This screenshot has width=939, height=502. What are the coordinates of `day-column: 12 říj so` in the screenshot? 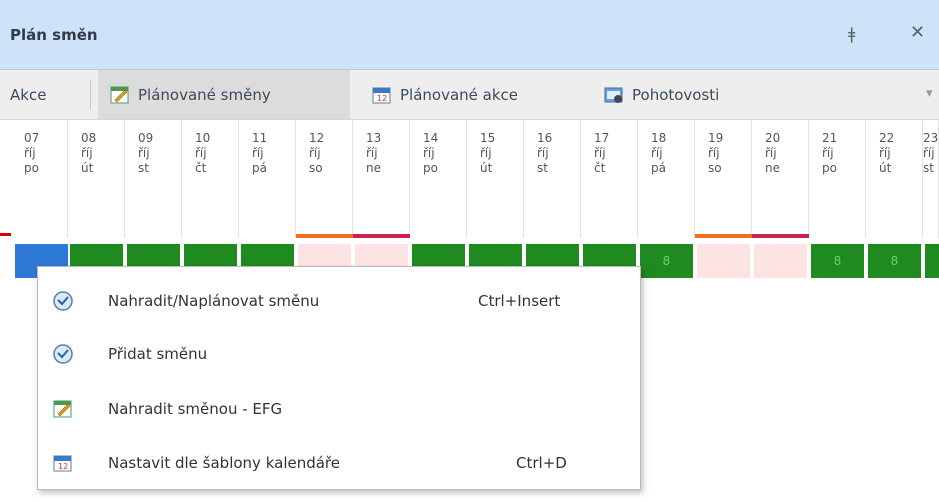 It's located at (324, 179).